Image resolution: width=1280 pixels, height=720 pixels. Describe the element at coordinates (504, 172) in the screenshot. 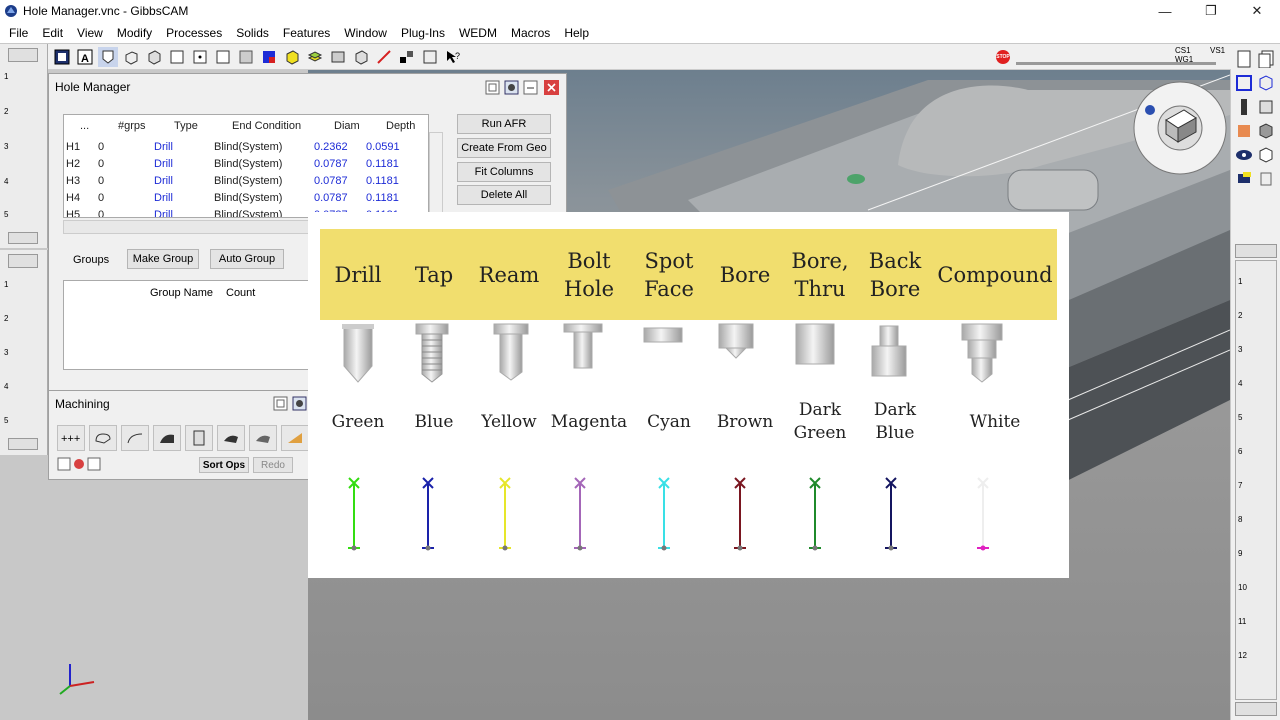

I see `fit-columns-button: Fit Columns` at that location.